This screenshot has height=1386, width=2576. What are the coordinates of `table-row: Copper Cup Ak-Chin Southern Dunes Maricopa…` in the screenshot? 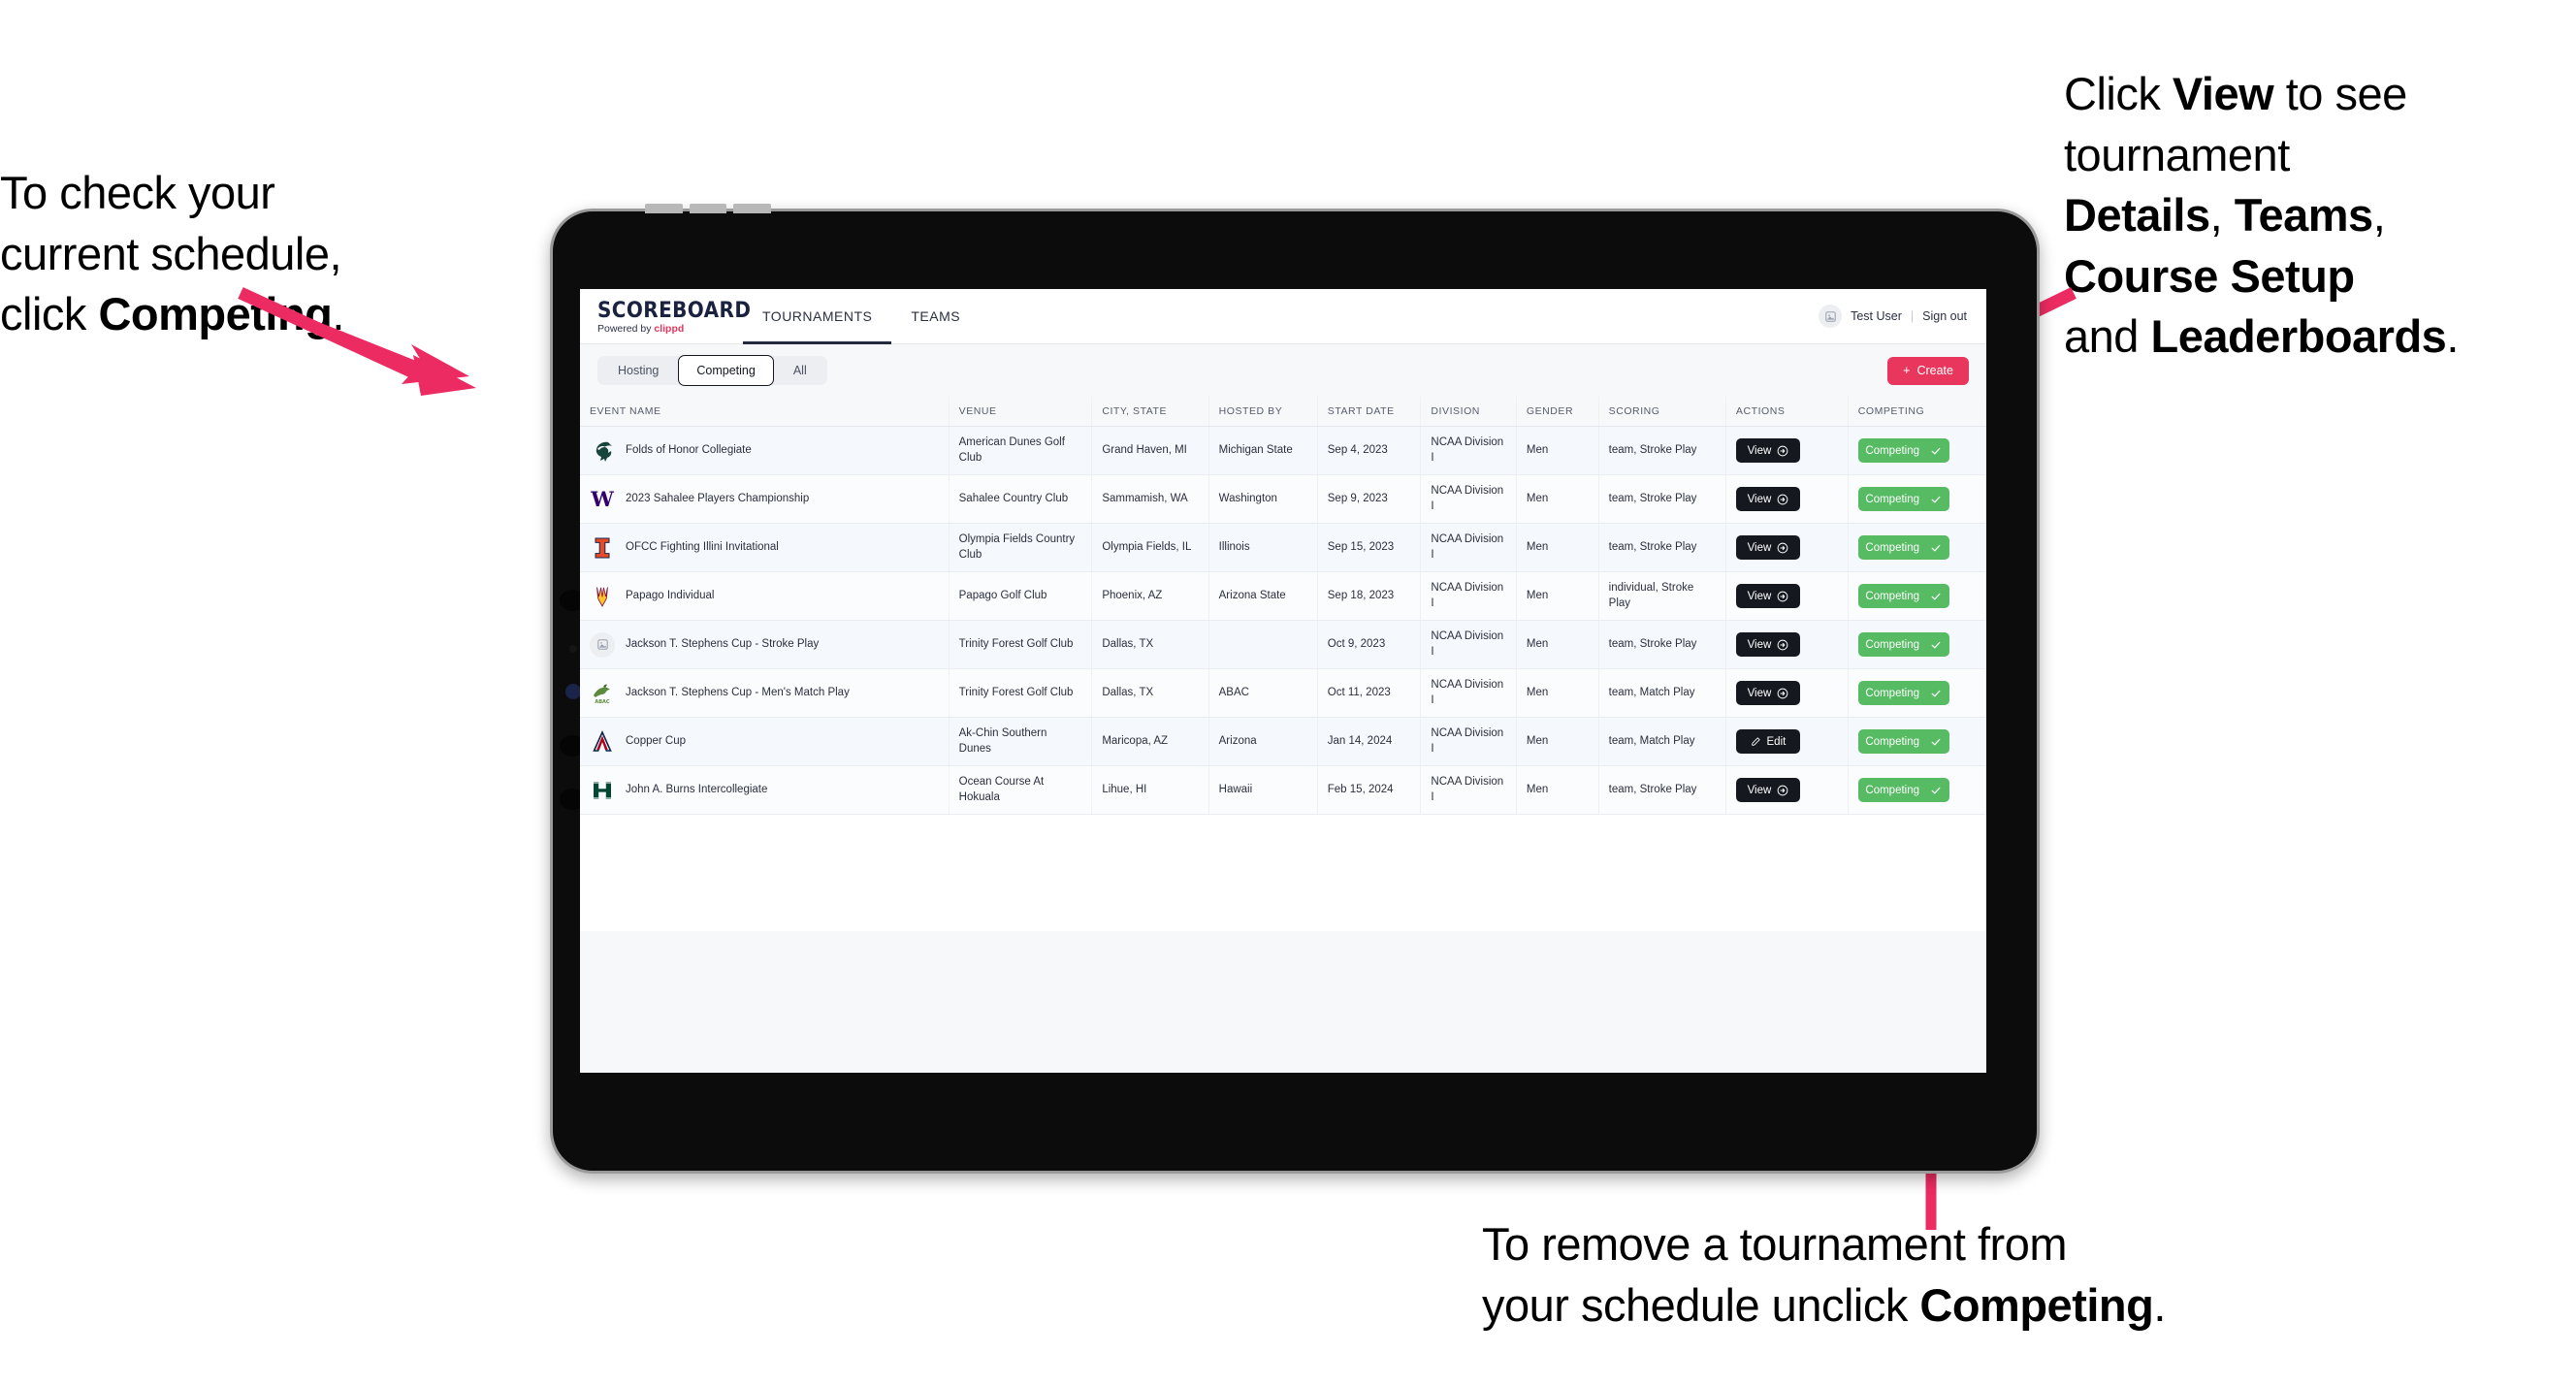 It's located at (1283, 742).